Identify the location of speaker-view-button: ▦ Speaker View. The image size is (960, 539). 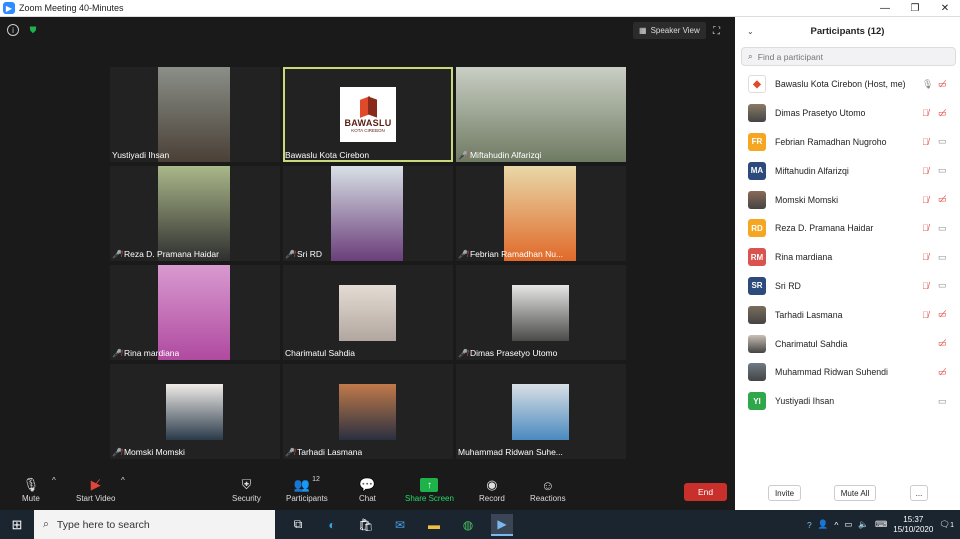
(669, 30).